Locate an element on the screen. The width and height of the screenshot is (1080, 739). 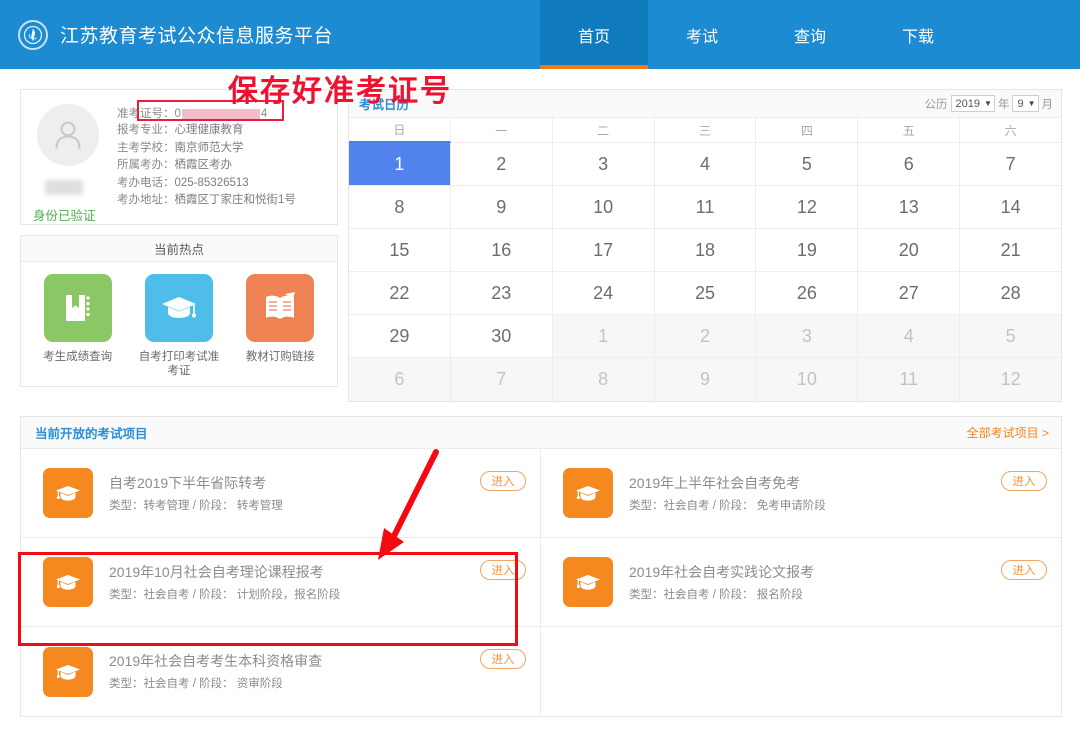
hot-topic-textbook-order: 教材订购链接 is located at coordinates (280, 326).